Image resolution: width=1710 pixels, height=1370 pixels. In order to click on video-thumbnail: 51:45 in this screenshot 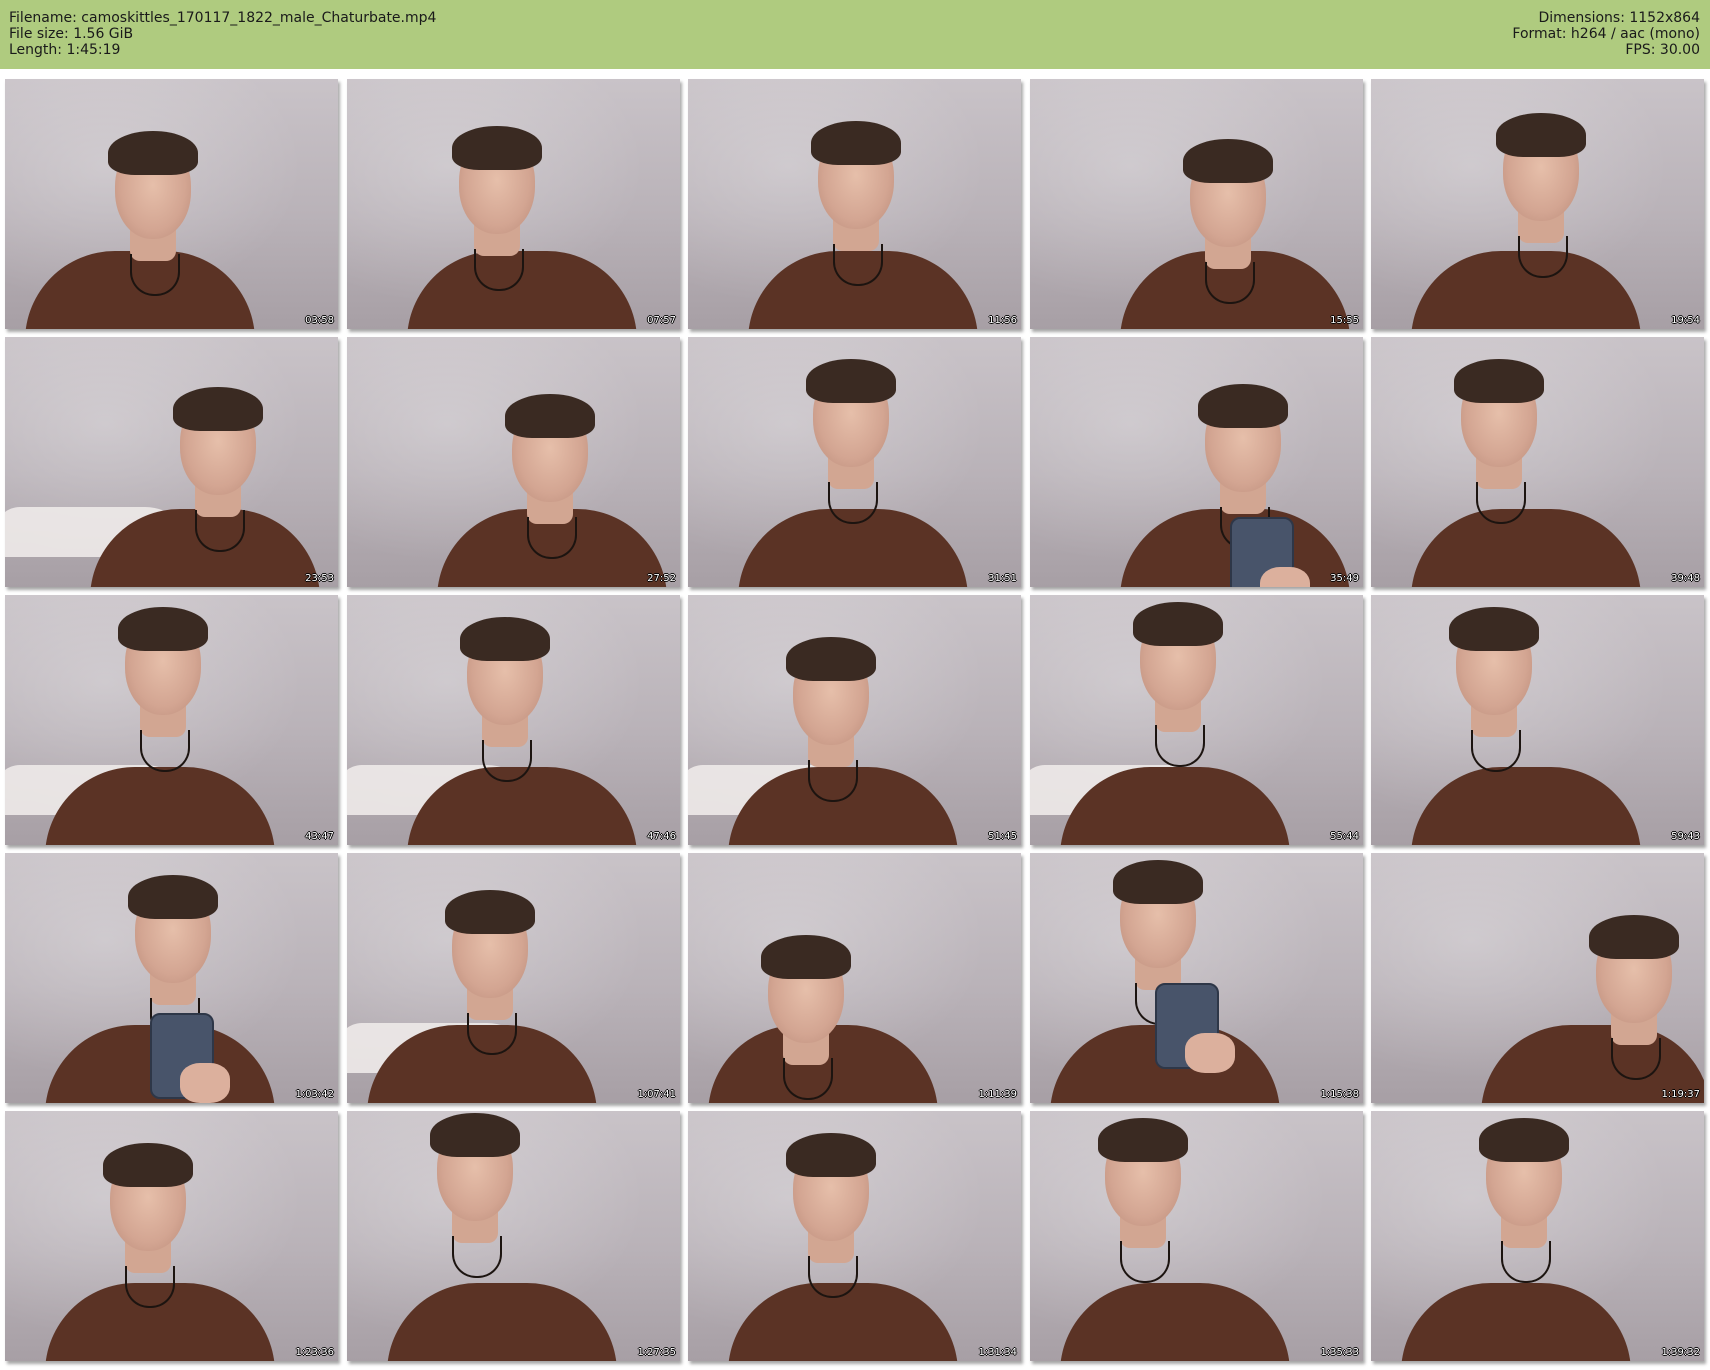, I will do `click(854, 720)`.